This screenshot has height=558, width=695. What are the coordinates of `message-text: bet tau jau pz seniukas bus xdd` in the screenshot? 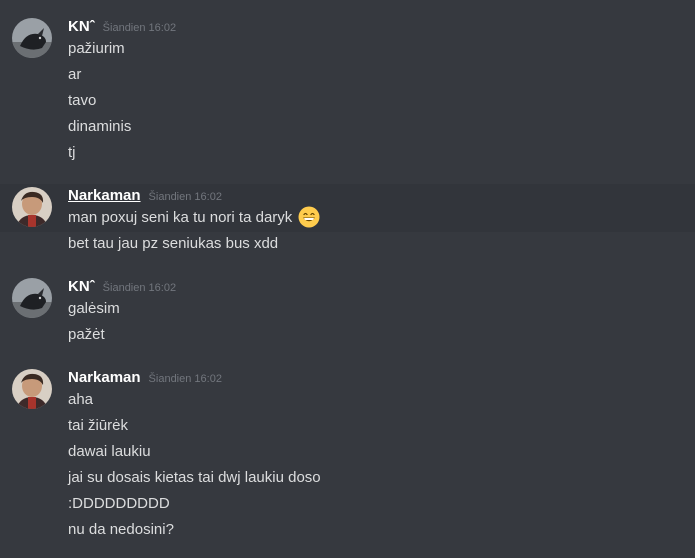 It's located at (173, 243).